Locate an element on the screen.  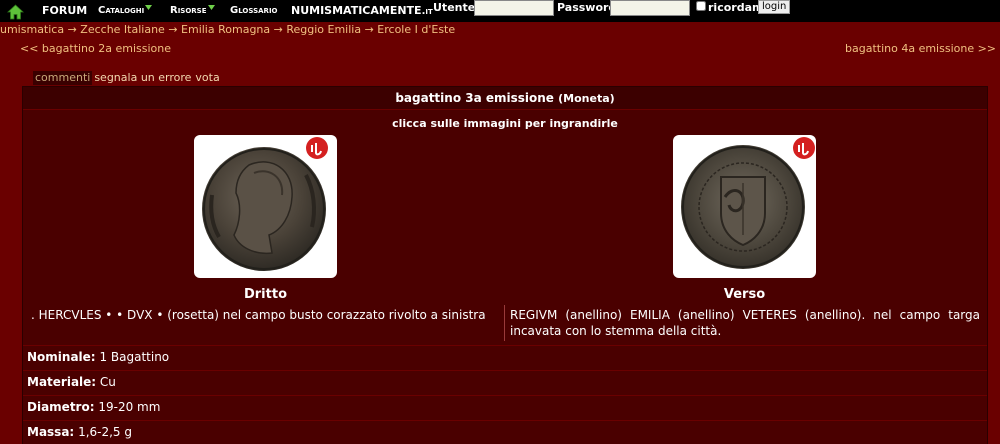
detail-value: Cu is located at coordinates (107, 382).